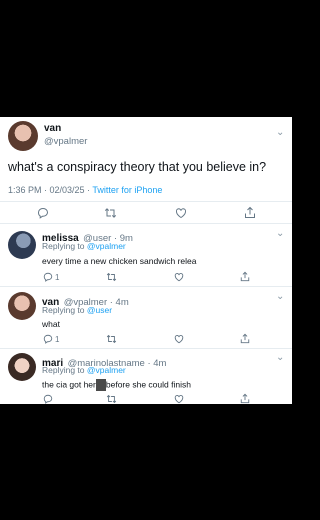  I want to click on redaction-block, so click(100, 385).